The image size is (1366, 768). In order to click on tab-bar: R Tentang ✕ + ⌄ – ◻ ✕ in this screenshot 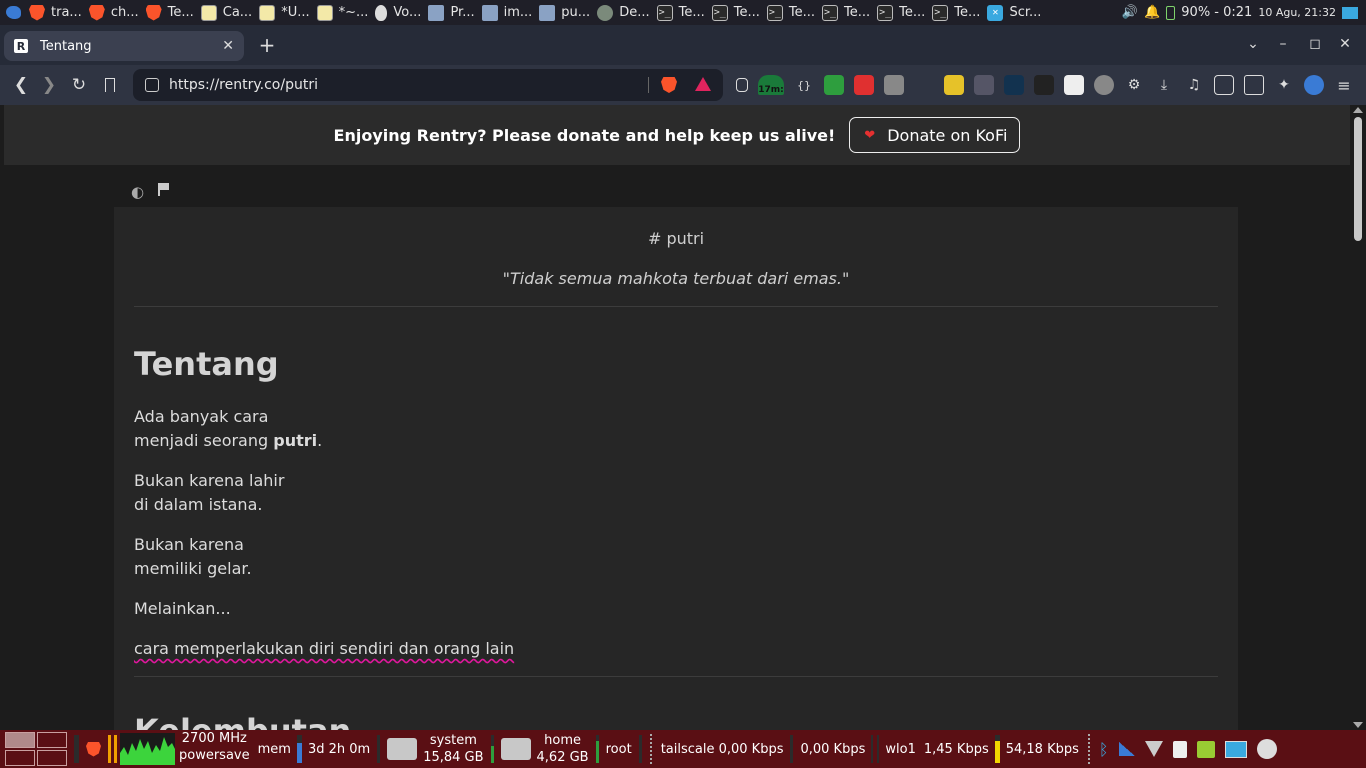, I will do `click(683, 45)`.